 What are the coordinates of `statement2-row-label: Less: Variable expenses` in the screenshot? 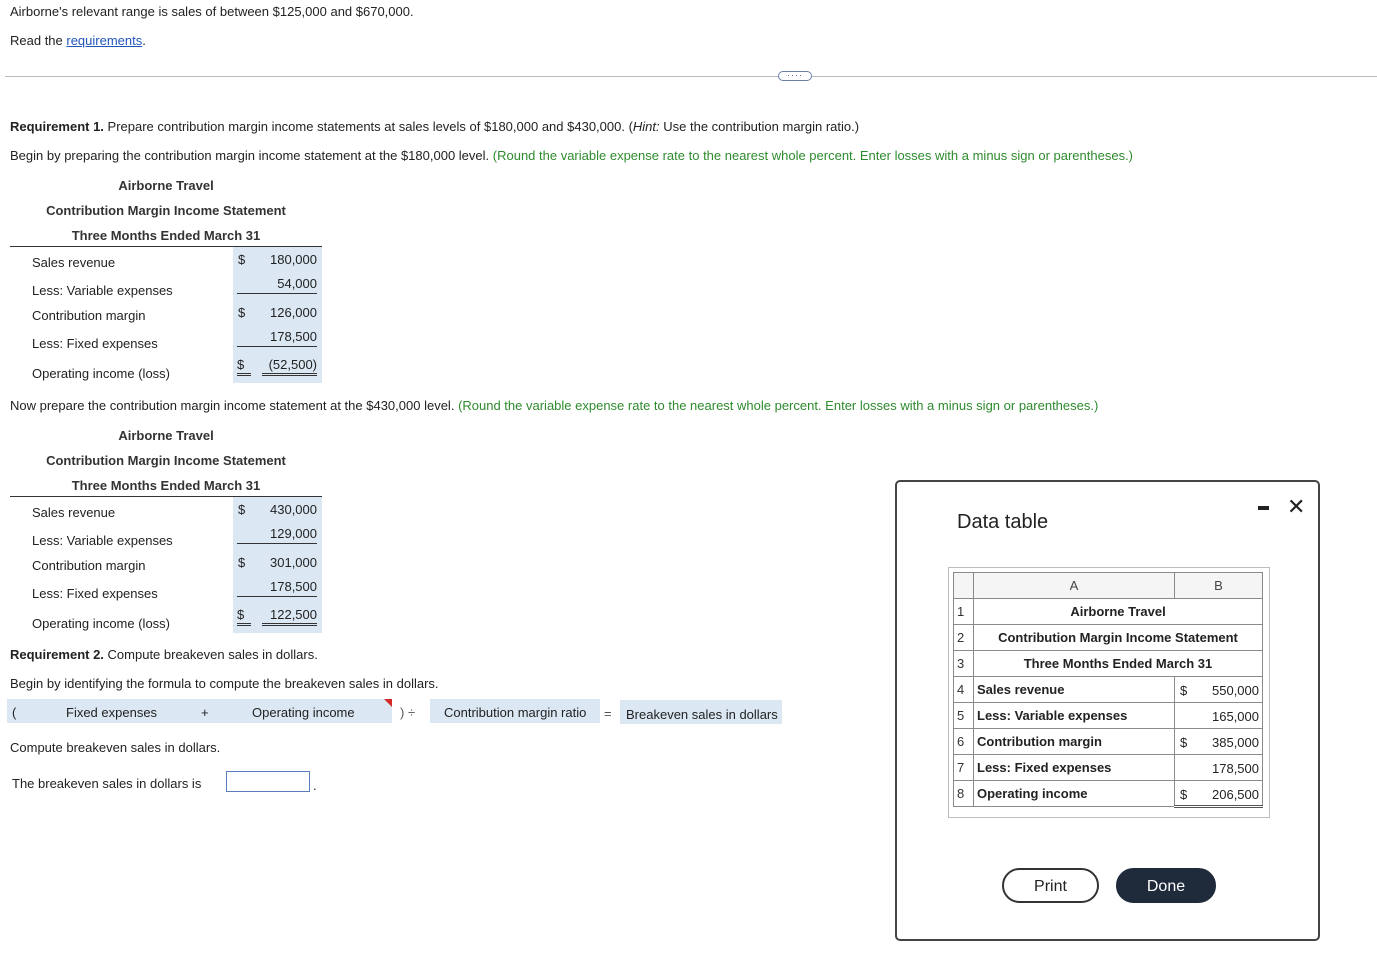 It's located at (102, 540).